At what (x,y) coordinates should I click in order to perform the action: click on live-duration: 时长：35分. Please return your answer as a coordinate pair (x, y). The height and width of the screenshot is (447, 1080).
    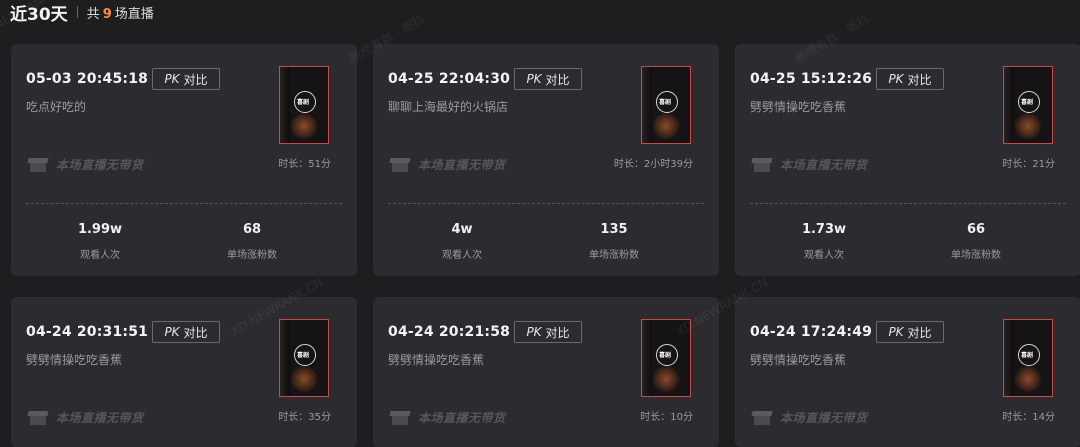
    Looking at the image, I should click on (304, 417).